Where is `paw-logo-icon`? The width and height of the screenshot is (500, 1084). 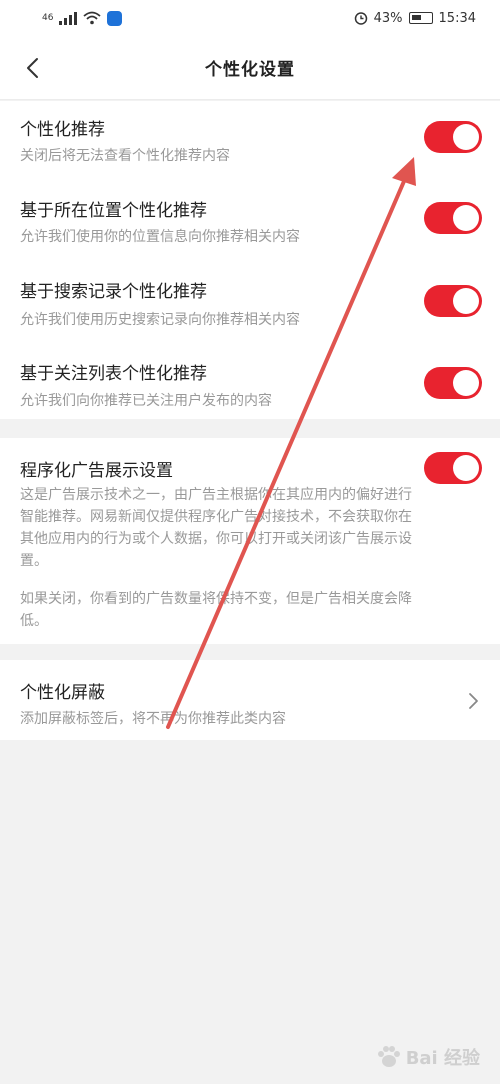 paw-logo-icon is located at coordinates (388, 1056).